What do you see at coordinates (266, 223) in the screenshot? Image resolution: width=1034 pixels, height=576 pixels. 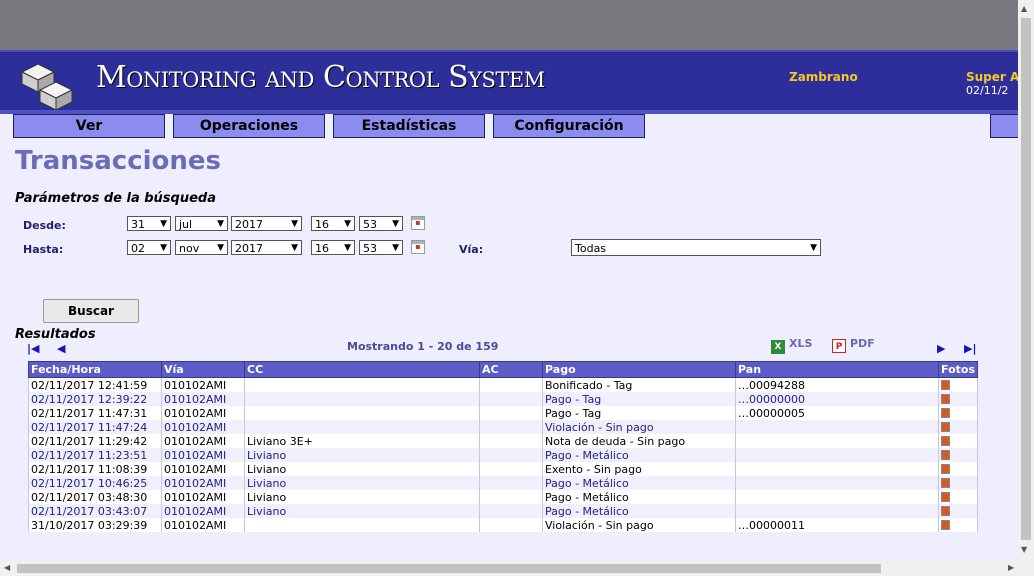 I see `desde-year-select: 2017 ▼` at bounding box center [266, 223].